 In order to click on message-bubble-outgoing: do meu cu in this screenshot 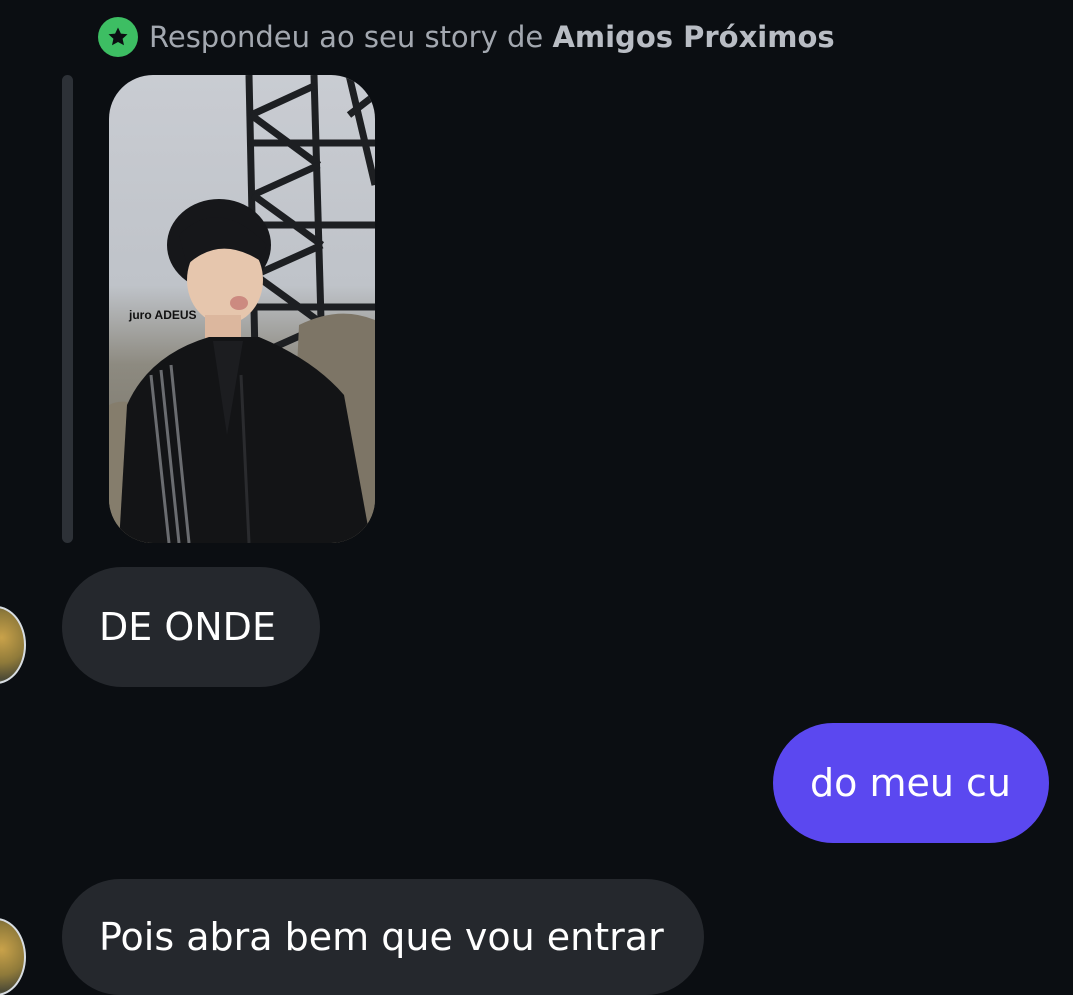, I will do `click(911, 783)`.